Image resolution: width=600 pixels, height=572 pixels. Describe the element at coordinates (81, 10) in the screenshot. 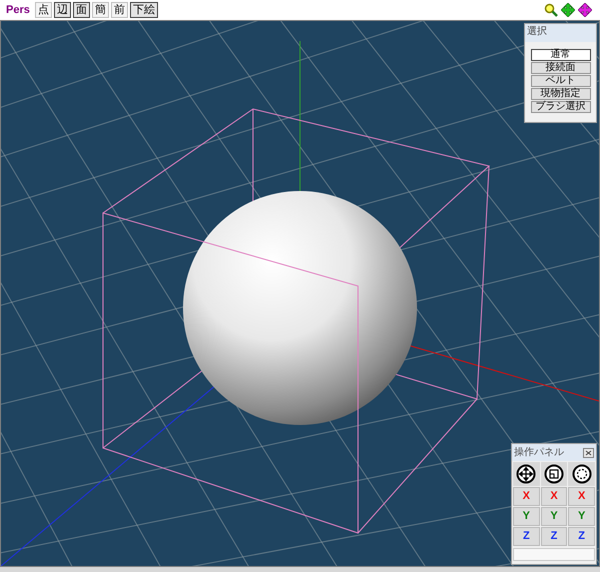

I see `toolbar-button: 面` at that location.